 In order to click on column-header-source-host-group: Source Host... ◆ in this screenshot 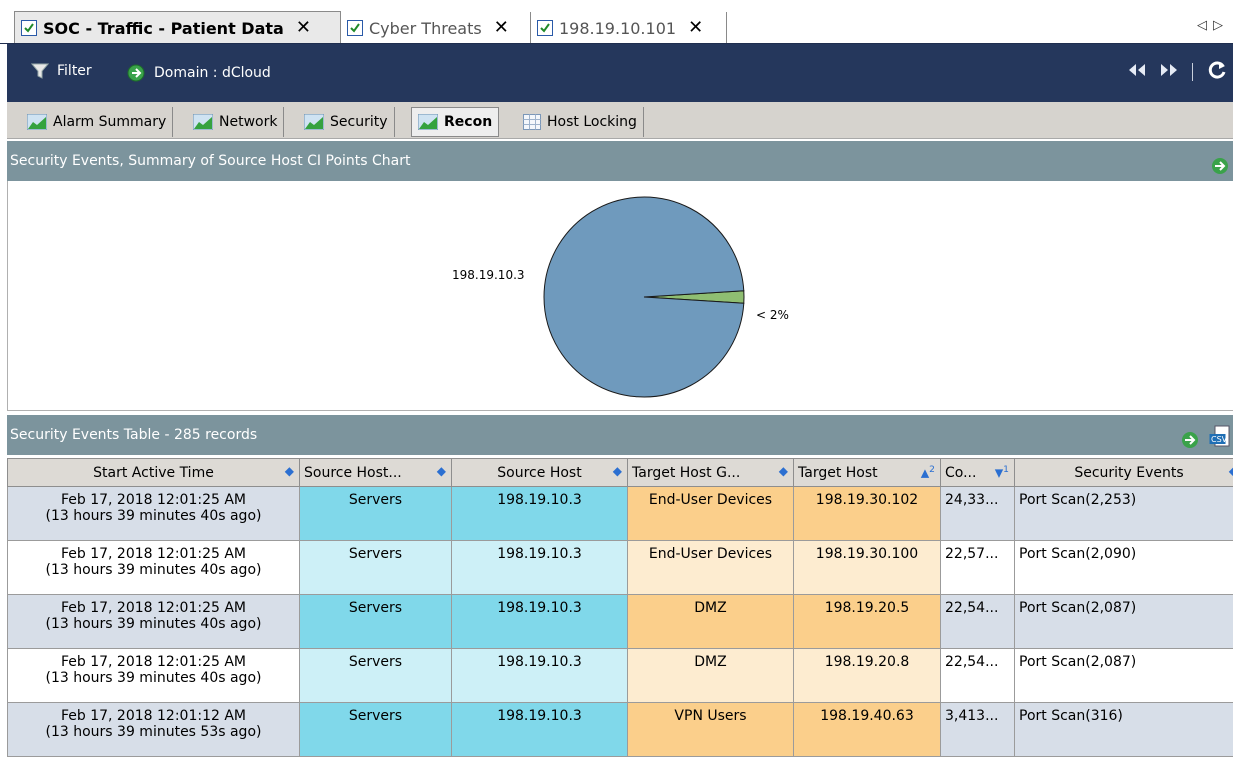, I will do `click(375, 472)`.